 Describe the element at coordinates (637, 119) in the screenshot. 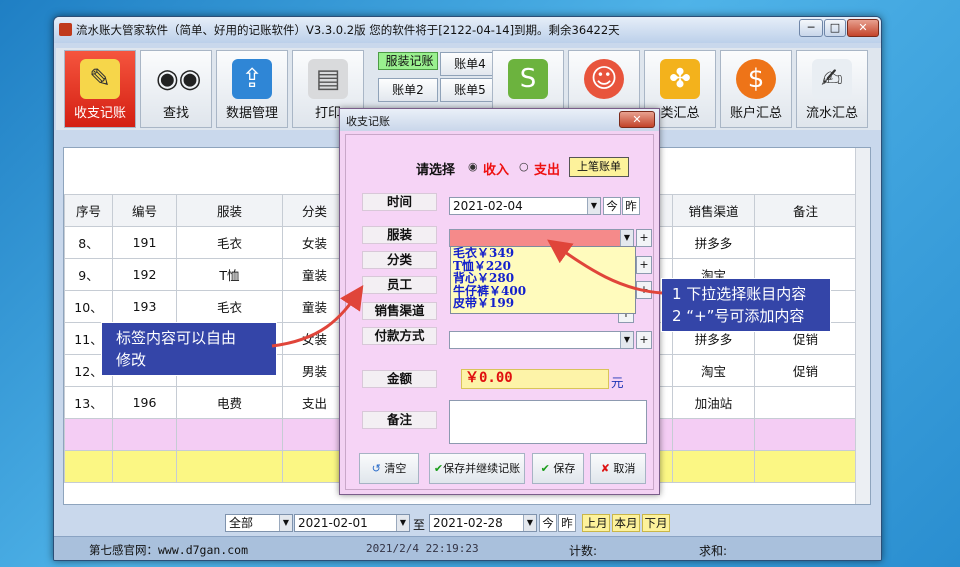

I see `dialog-close-button: ✕` at that location.